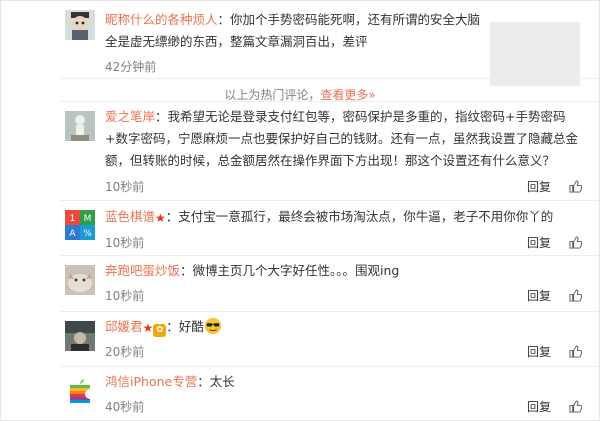 The width and height of the screenshot is (600, 421). I want to click on username-link: 邱媛君, so click(124, 326).